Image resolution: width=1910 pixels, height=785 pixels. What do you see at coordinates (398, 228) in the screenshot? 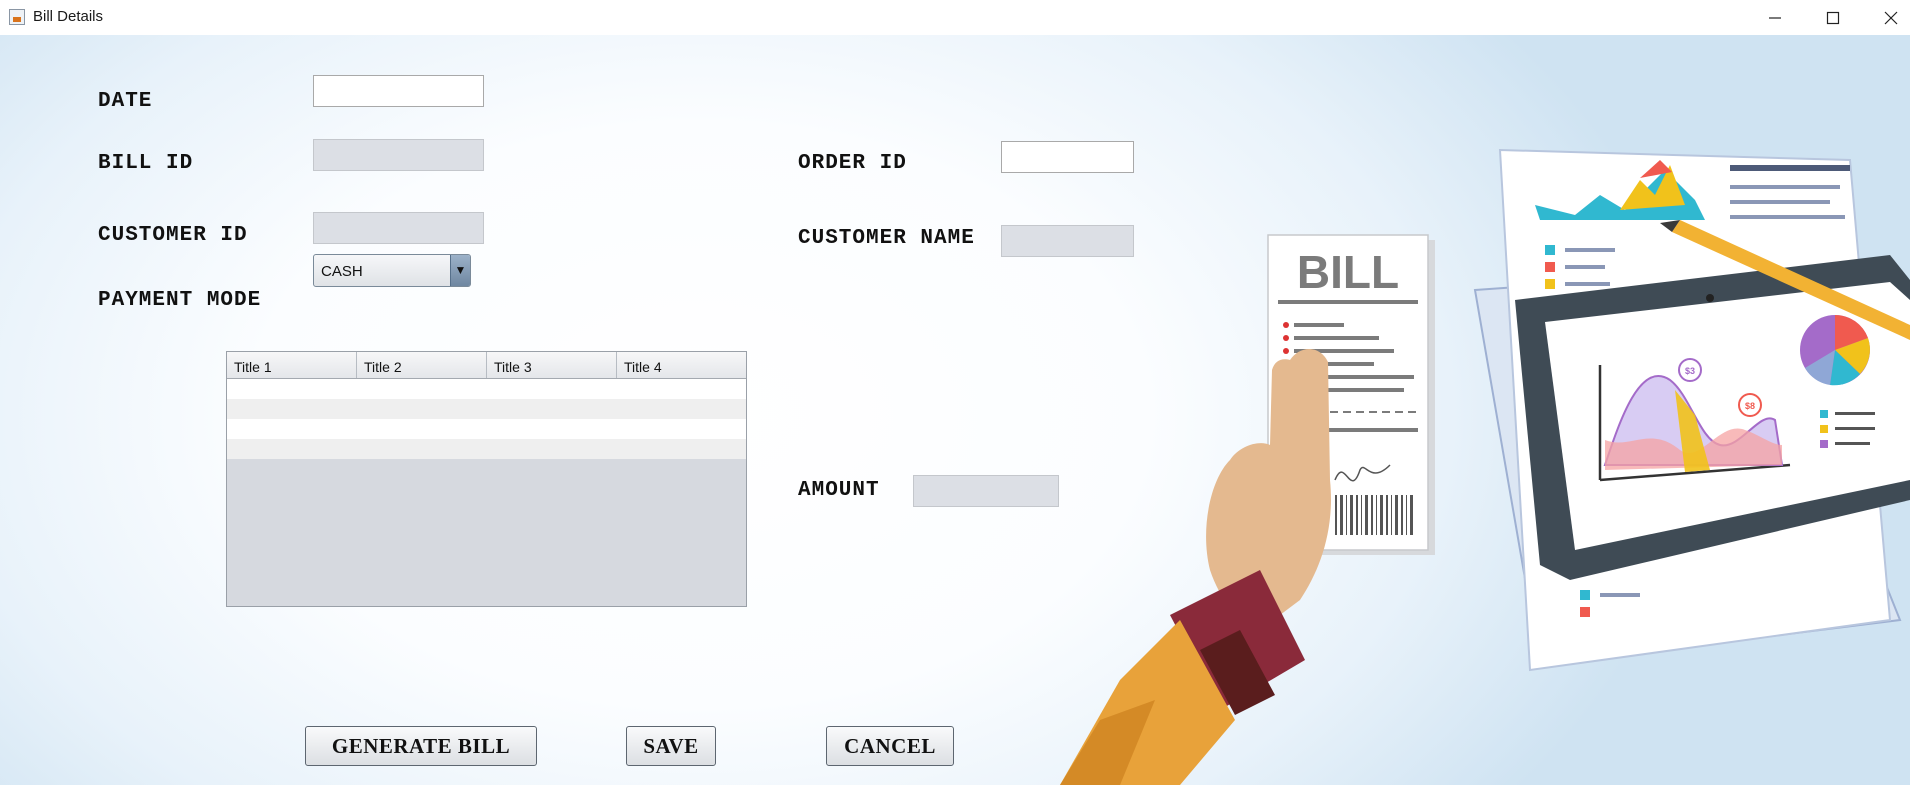
I see `customer-id-field` at bounding box center [398, 228].